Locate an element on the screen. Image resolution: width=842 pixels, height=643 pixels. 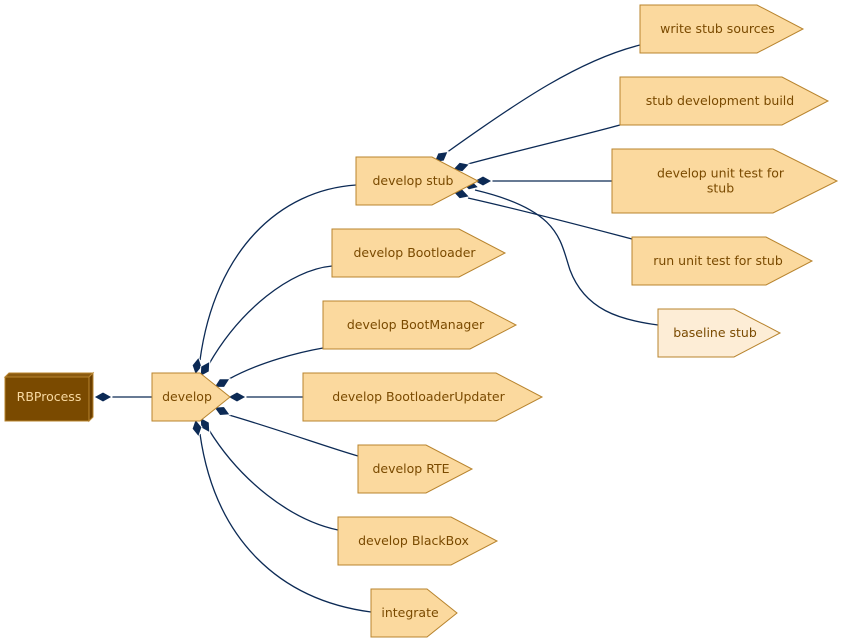
node-label-stub-development-build: stub development build is located at coordinates (720, 100).